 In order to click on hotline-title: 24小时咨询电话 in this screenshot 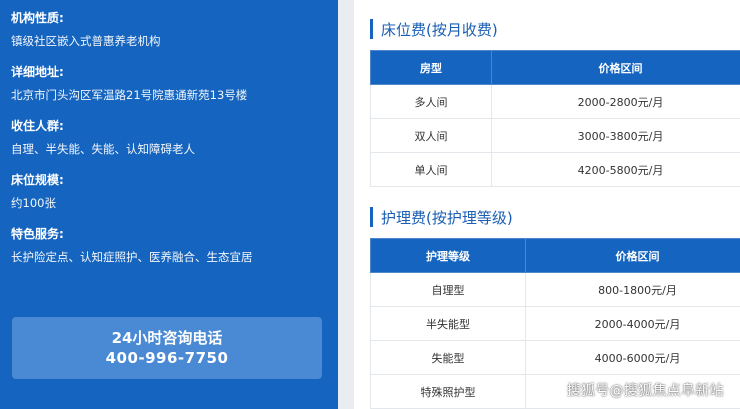, I will do `click(167, 338)`.